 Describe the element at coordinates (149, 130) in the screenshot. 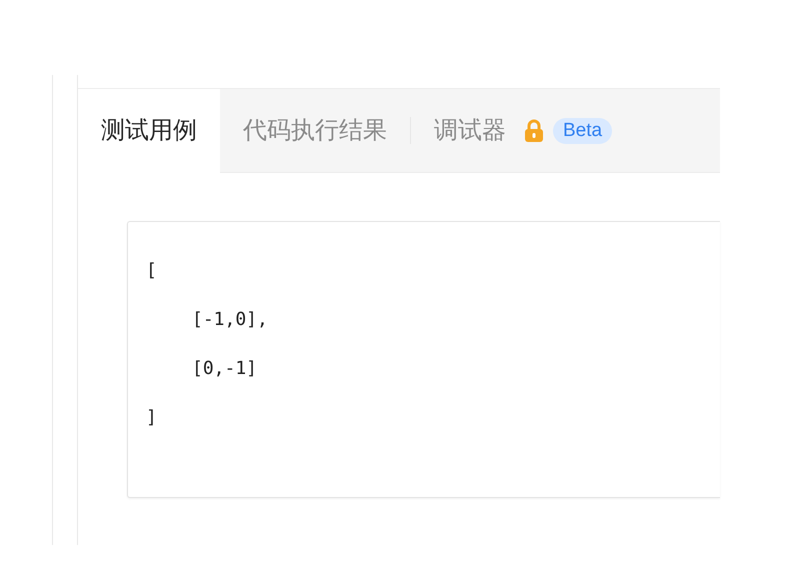

I see `tab: 测试用例` at that location.